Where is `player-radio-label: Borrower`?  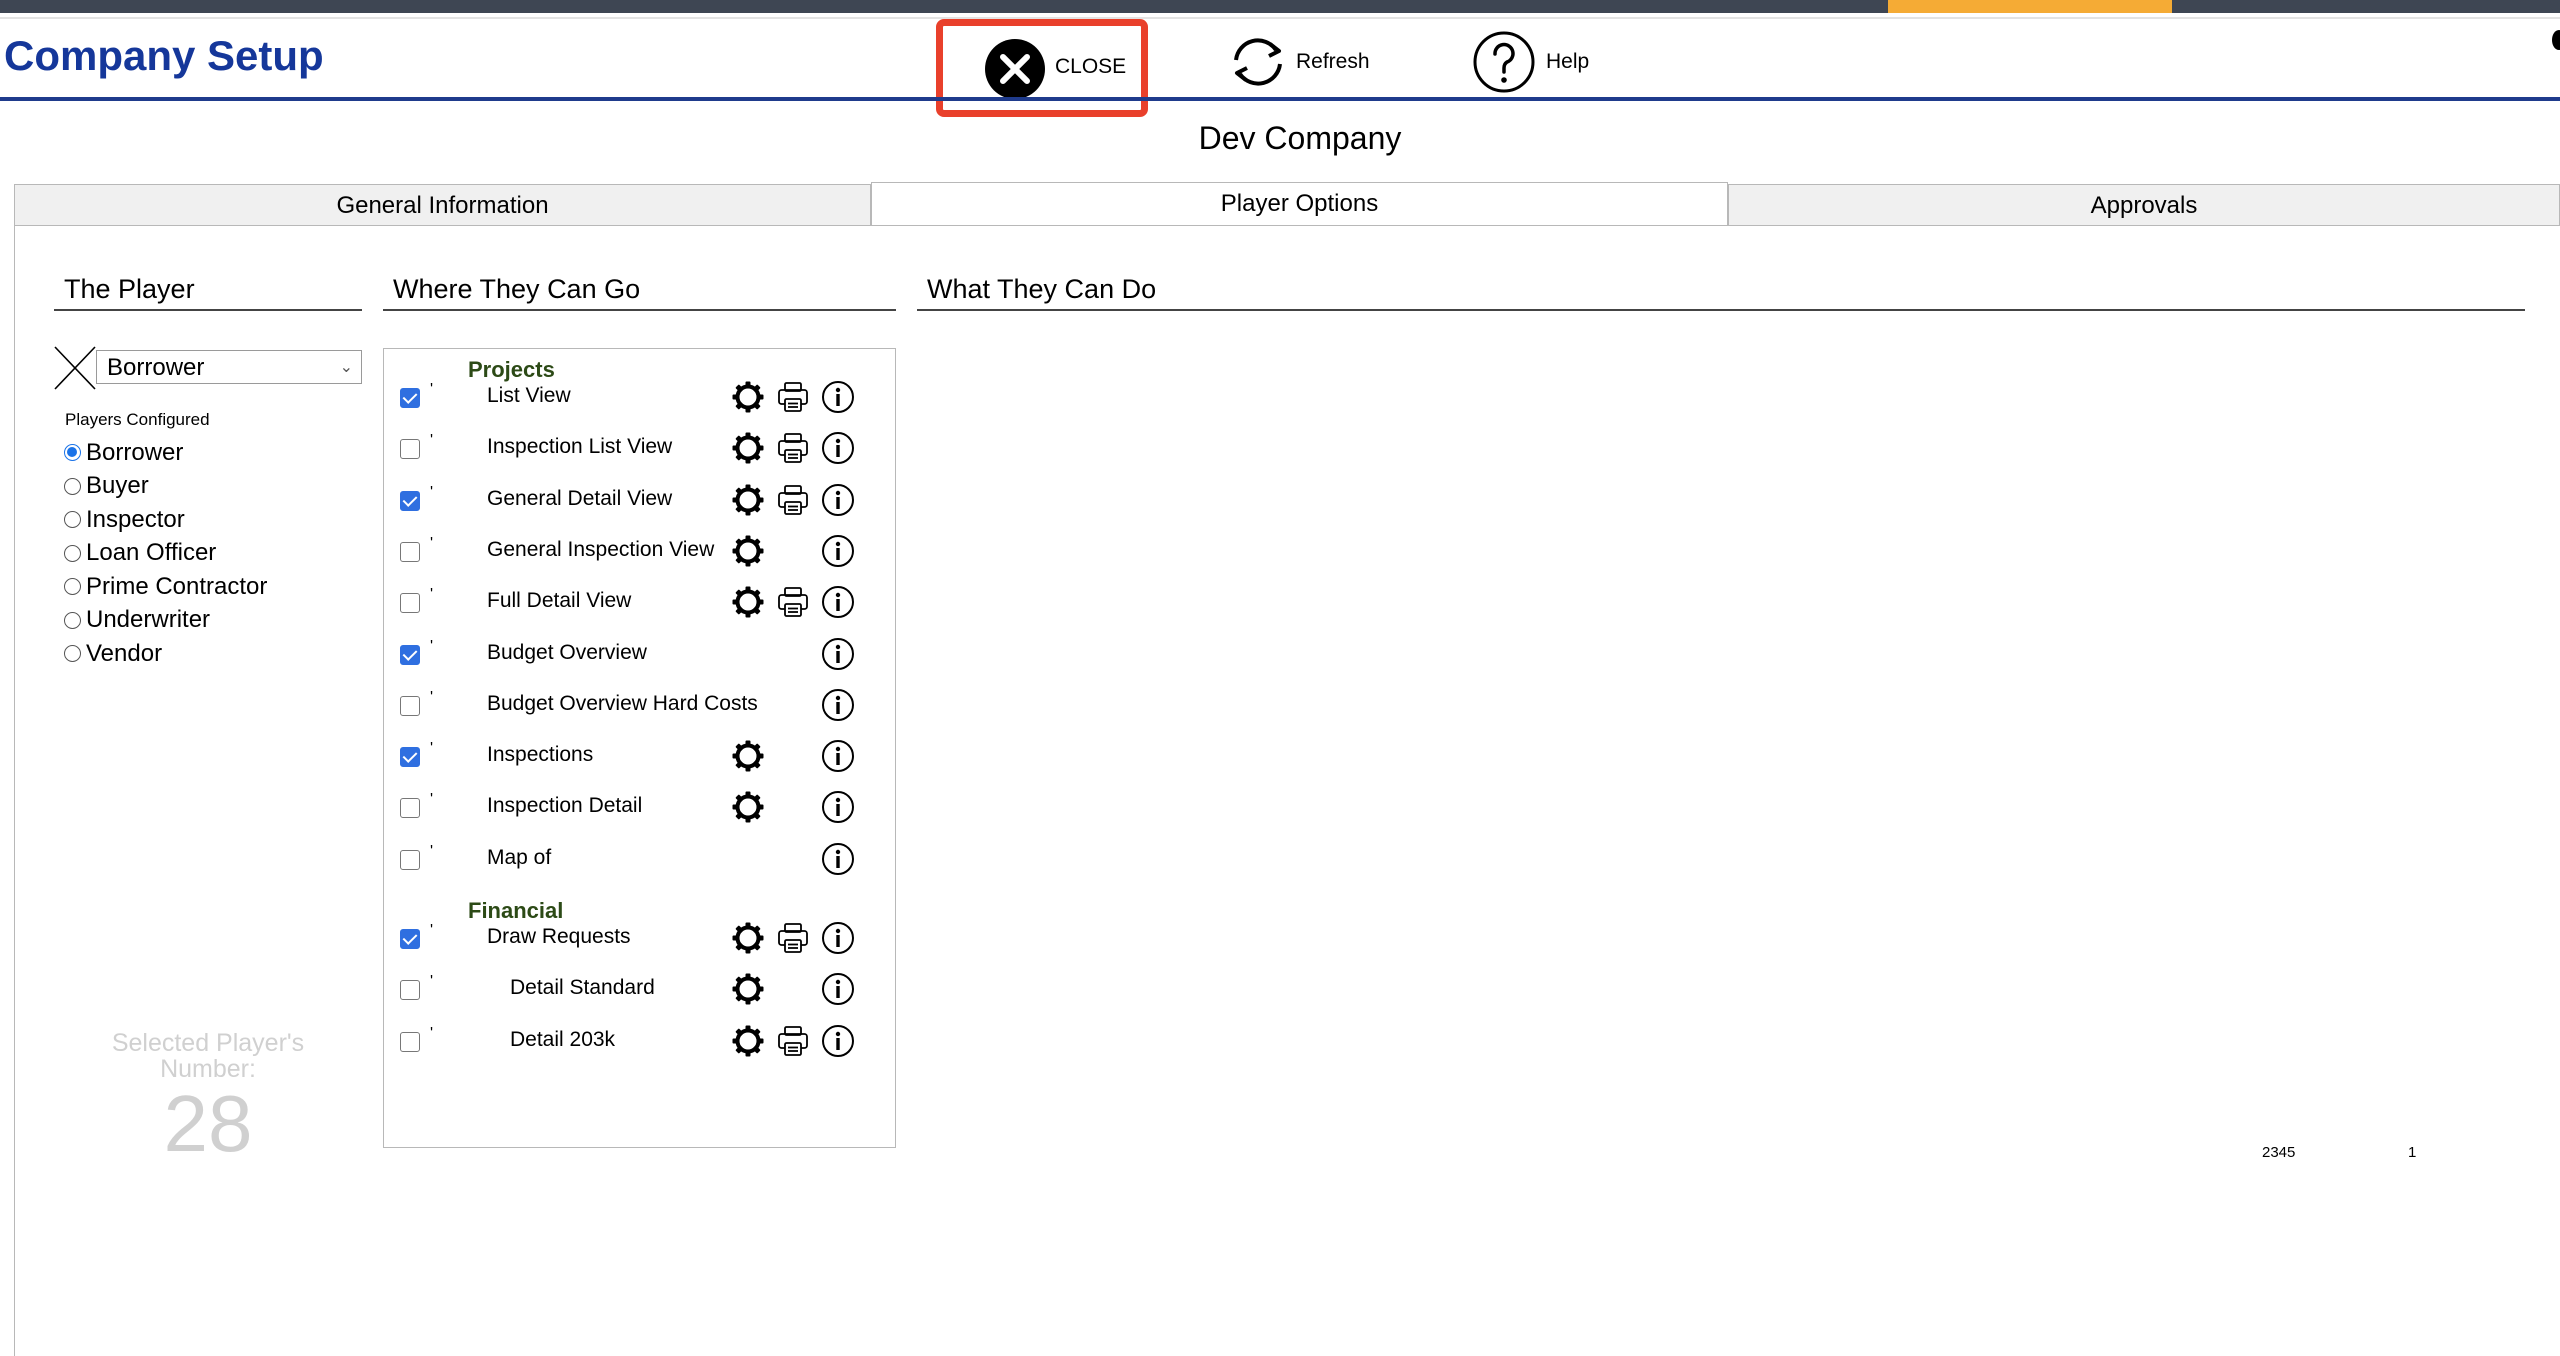 player-radio-label: Borrower is located at coordinates (135, 452).